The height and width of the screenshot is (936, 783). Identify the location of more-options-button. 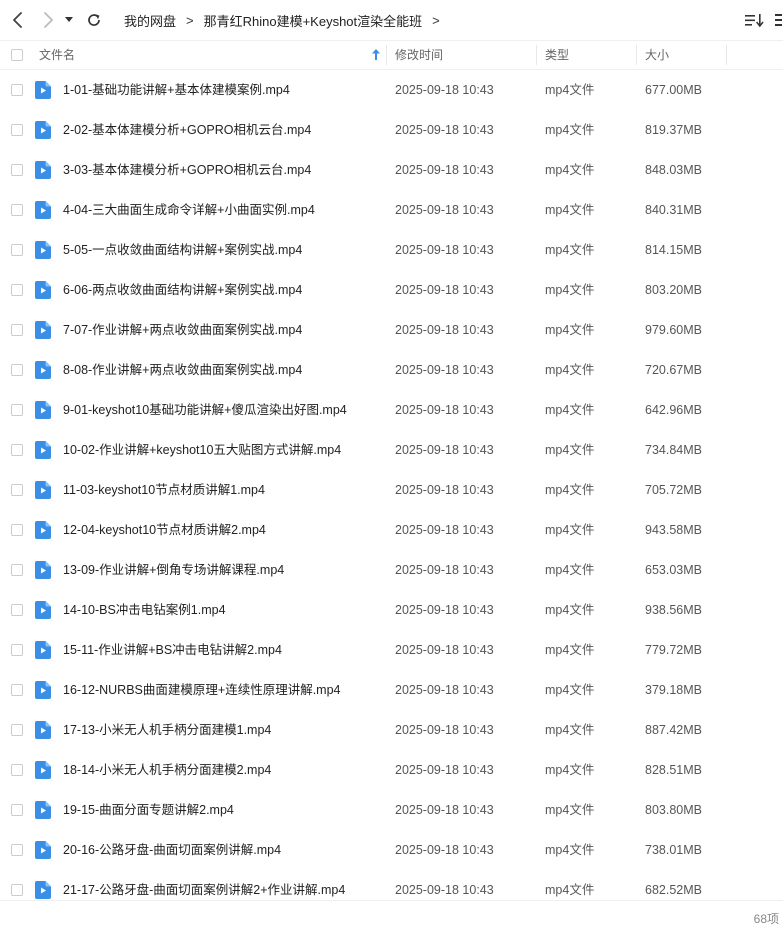
(778, 20).